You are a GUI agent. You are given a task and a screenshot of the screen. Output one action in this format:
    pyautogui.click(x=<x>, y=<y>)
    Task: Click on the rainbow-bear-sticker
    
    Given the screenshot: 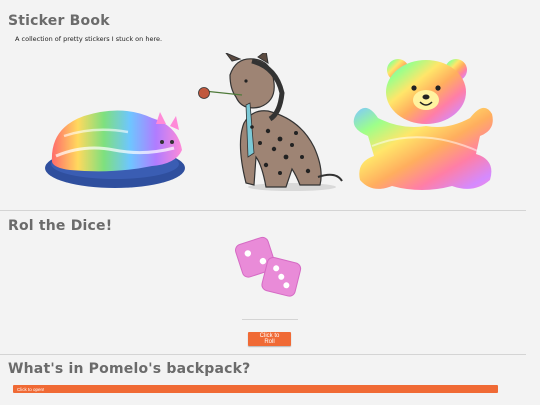 What is the action you would take?
    pyautogui.click(x=423, y=124)
    